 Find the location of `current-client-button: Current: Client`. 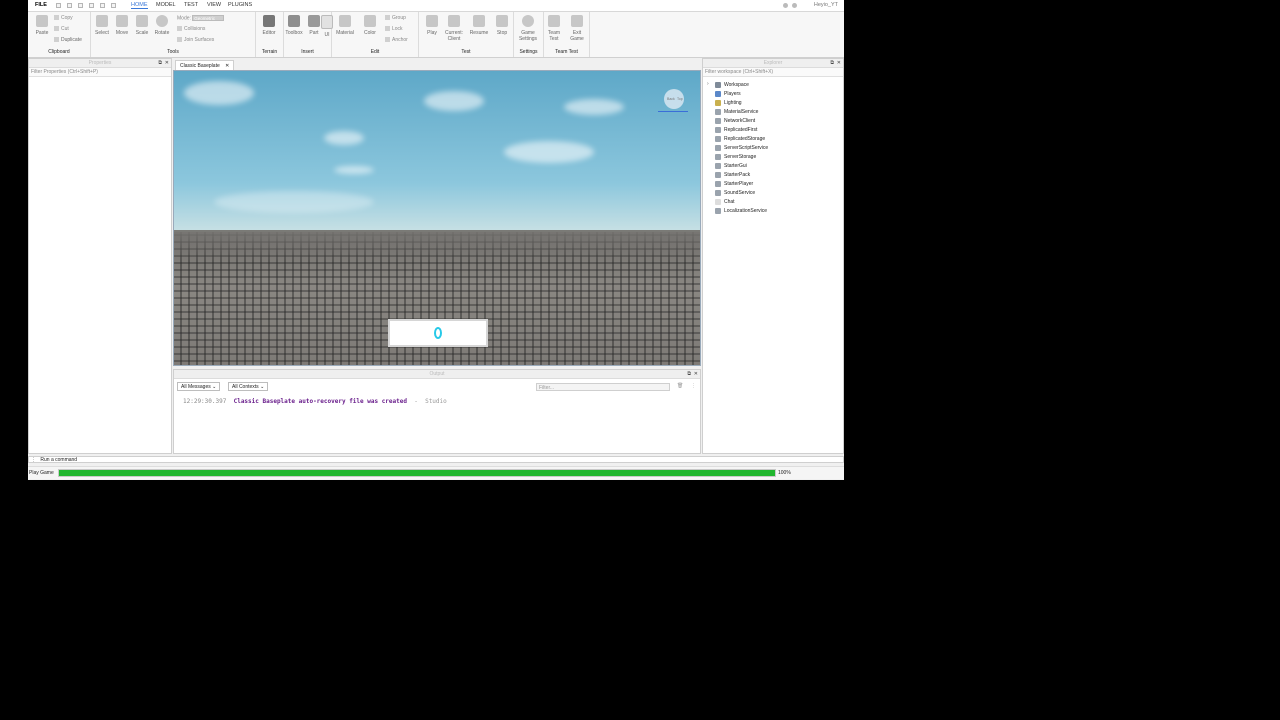

current-client-button: Current: Client is located at coordinates (454, 28).